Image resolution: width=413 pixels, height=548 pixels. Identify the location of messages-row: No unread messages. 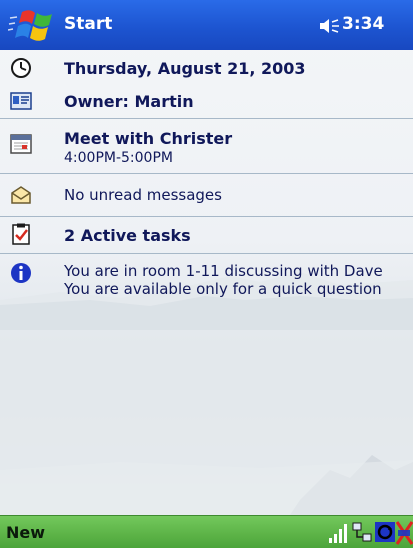
(206, 195).